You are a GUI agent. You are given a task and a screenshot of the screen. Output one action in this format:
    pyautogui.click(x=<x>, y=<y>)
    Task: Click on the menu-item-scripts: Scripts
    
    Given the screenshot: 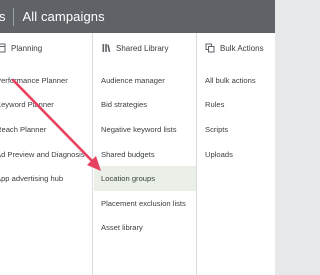 What is the action you would take?
    pyautogui.click(x=236, y=129)
    